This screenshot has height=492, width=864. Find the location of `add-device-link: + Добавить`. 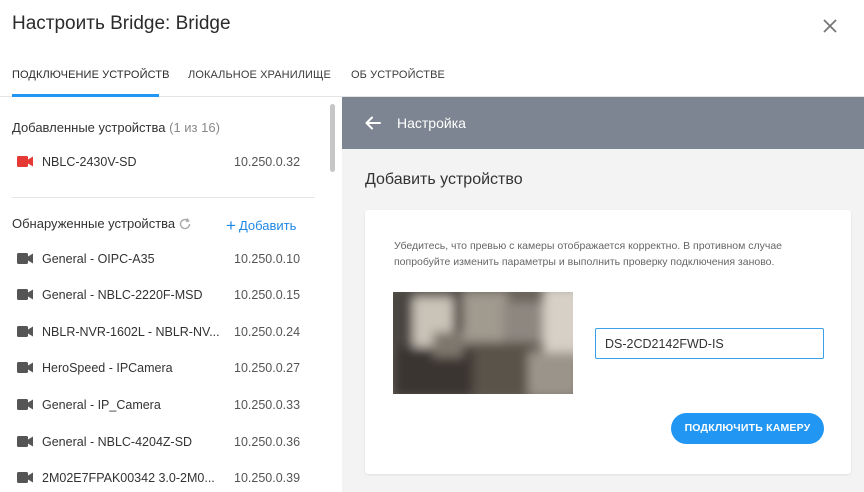

add-device-link: + Добавить is located at coordinates (261, 225).